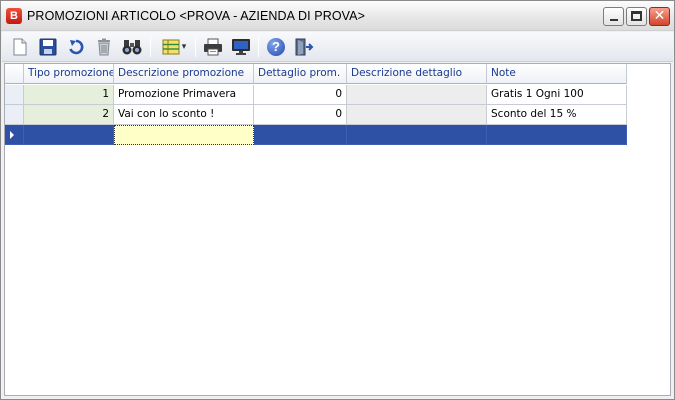 This screenshot has width=675, height=400. I want to click on maximize-icon, so click(636, 16).